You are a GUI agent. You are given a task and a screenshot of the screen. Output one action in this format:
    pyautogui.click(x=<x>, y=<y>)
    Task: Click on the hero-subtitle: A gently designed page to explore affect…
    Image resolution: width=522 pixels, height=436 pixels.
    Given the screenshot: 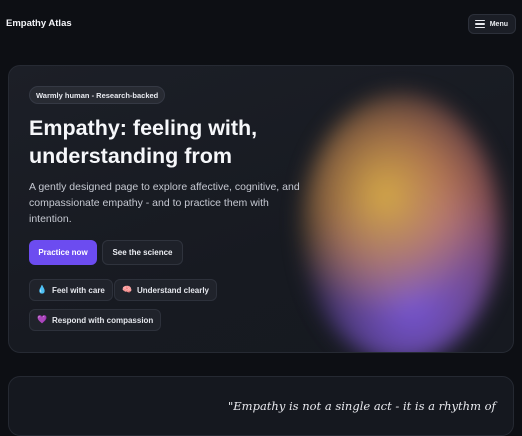 What is the action you would take?
    pyautogui.click(x=164, y=203)
    